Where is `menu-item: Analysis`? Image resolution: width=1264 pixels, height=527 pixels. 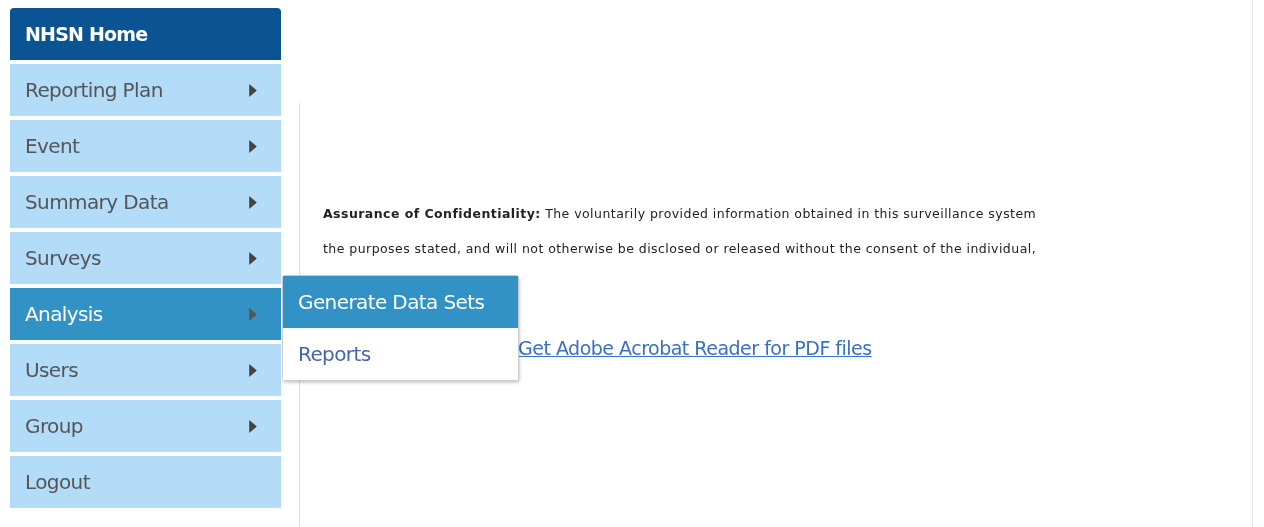
menu-item: Analysis is located at coordinates (145, 314).